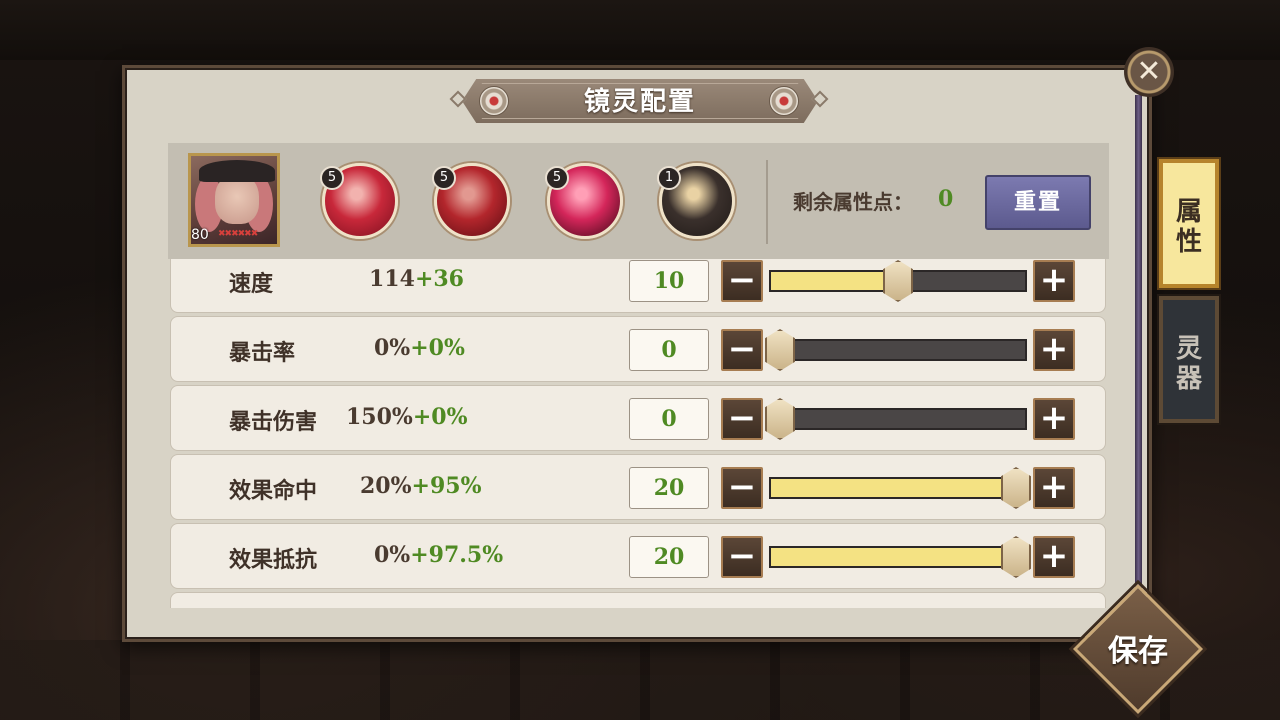 Image resolution: width=1280 pixels, height=720 pixels. Describe the element at coordinates (262, 353) in the screenshot. I see `stat-name: 暴击率` at that location.